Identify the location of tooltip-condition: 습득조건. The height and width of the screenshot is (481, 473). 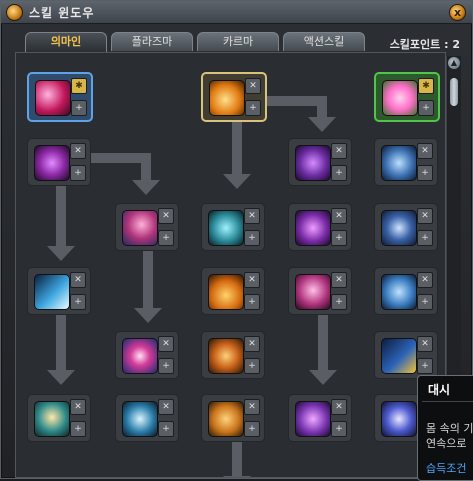
(446, 468).